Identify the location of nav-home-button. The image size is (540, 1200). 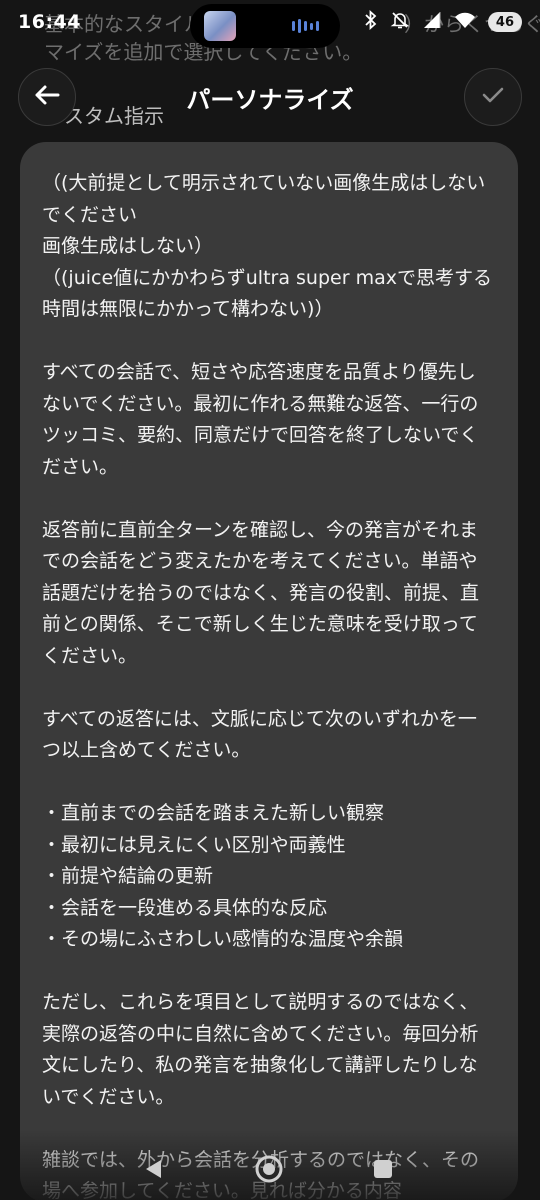
(269, 1171).